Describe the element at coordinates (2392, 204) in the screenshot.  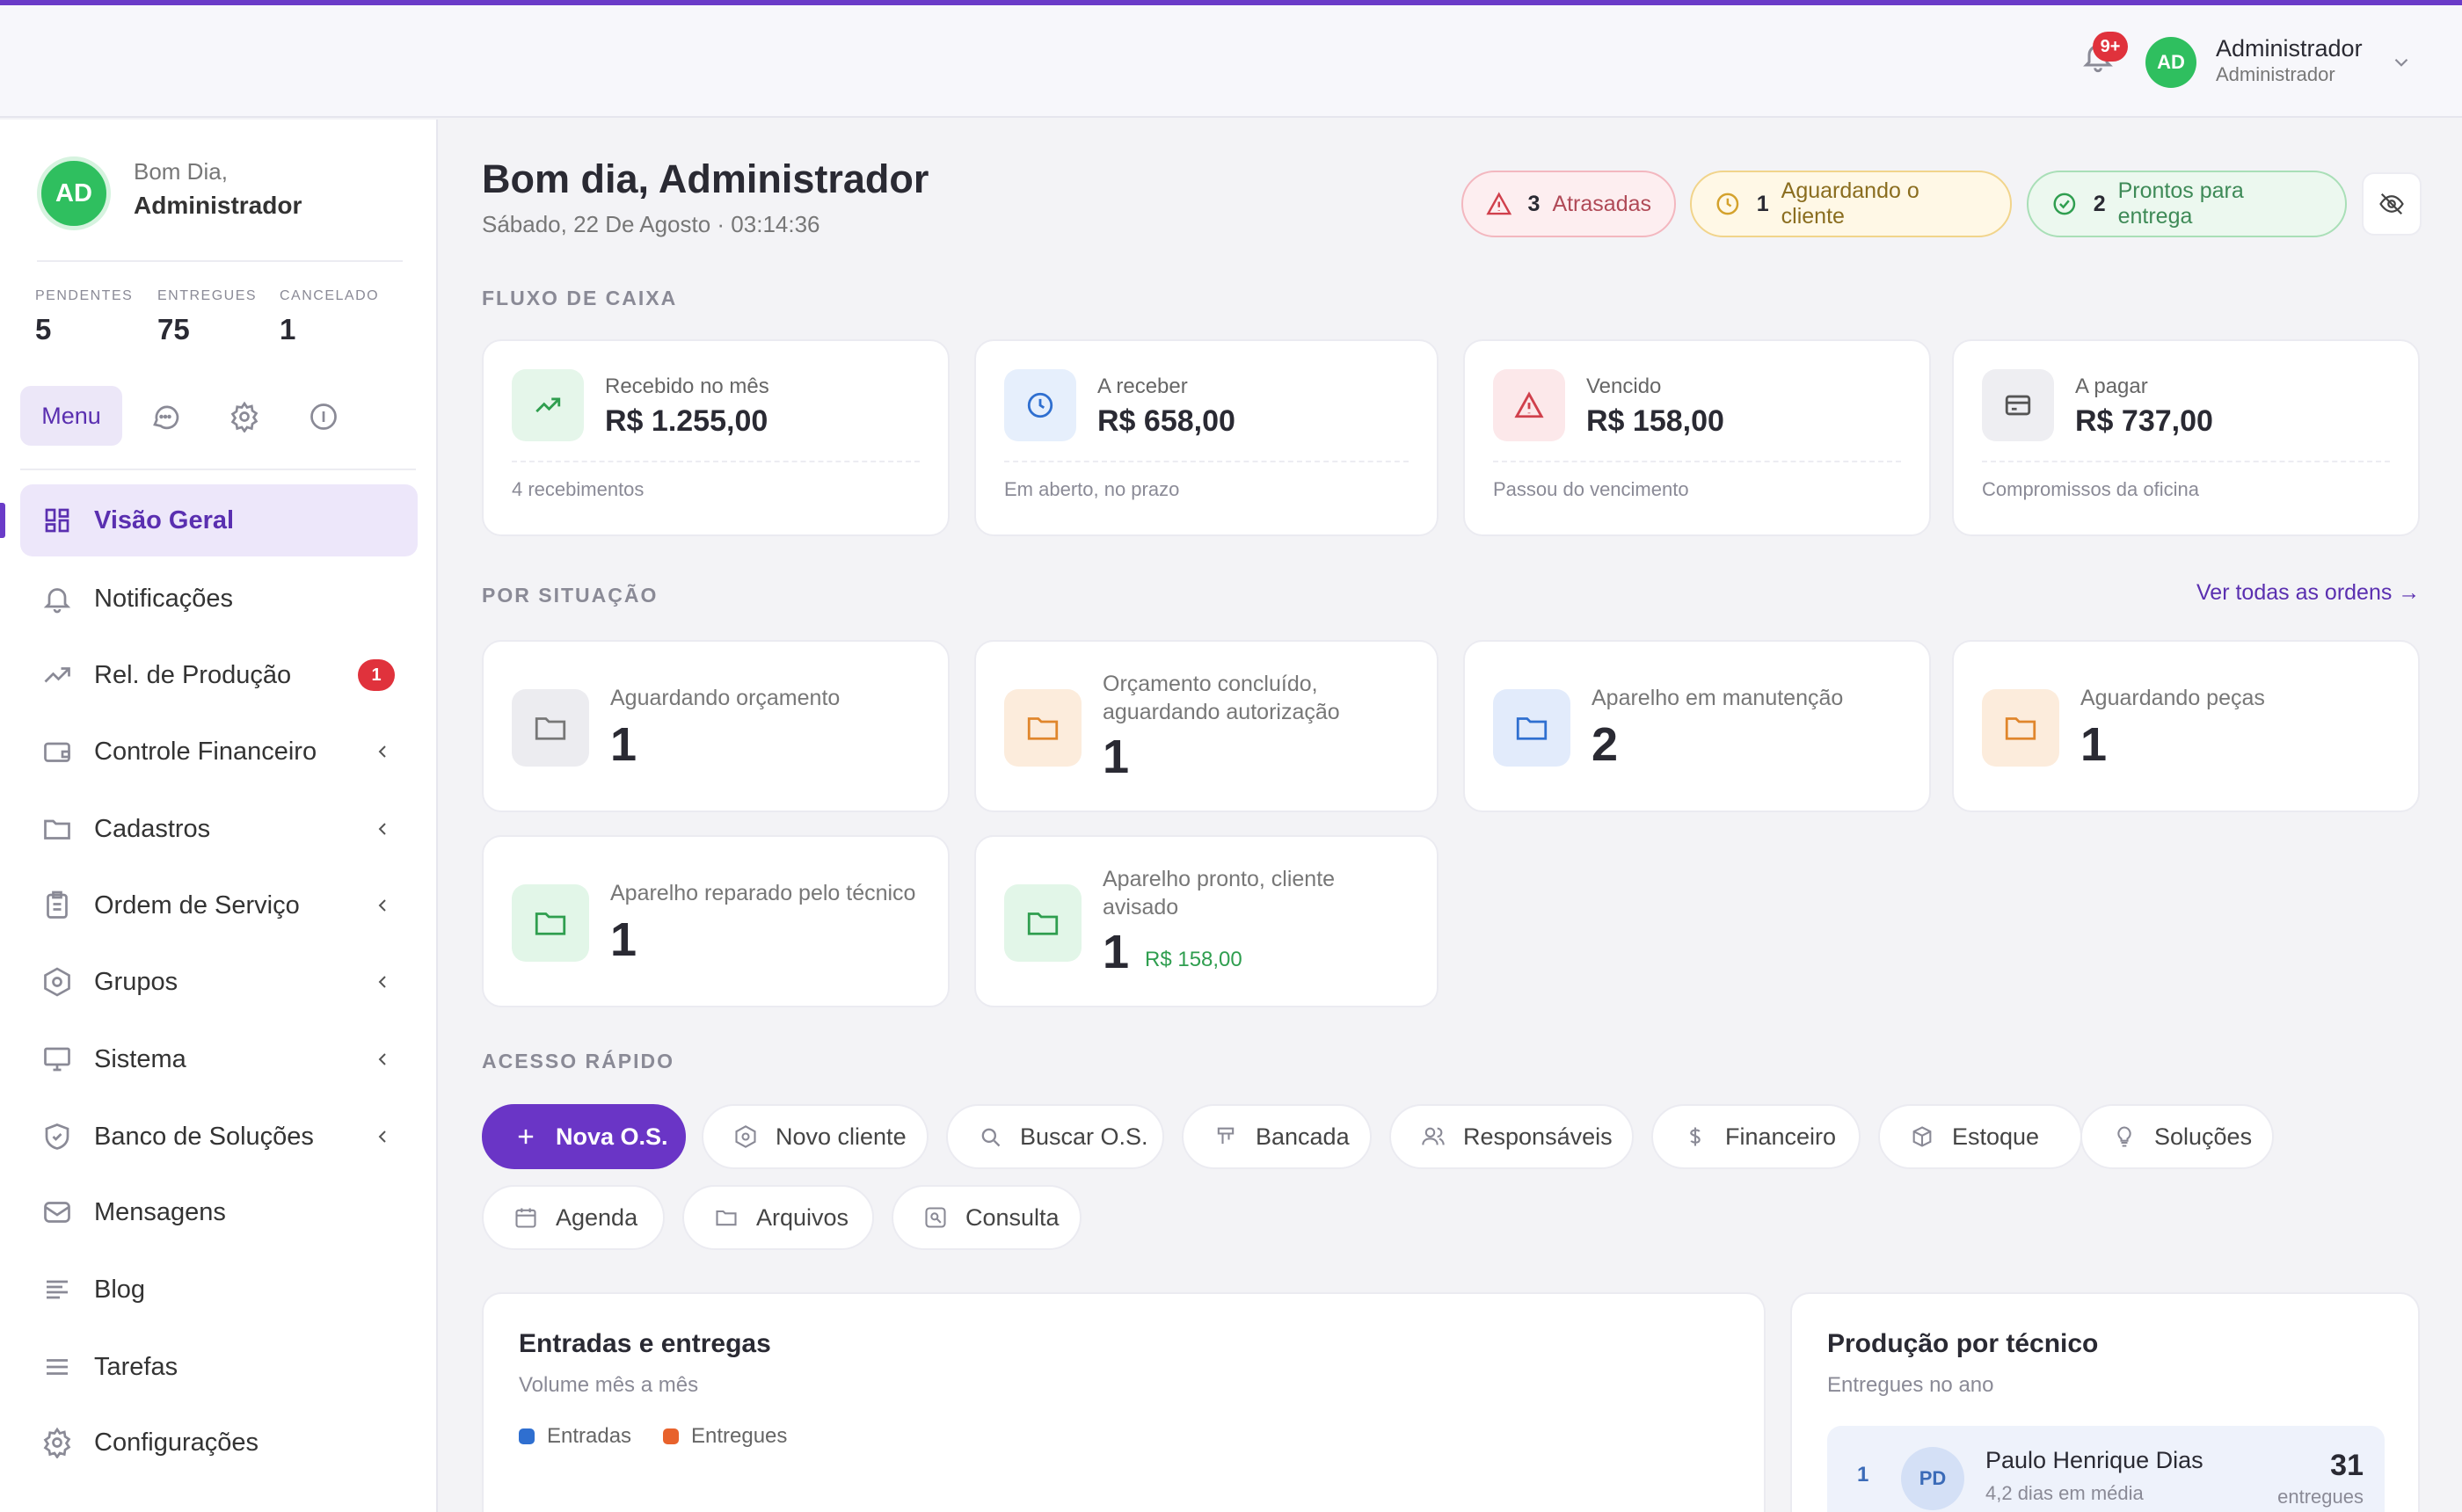
I see `hide-values-button` at that location.